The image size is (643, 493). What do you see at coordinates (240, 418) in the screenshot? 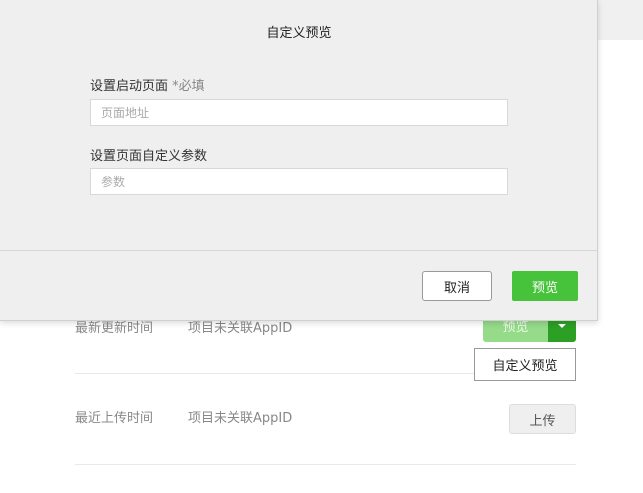
I see `row-value-last-upload: 项目未关联AppID` at bounding box center [240, 418].